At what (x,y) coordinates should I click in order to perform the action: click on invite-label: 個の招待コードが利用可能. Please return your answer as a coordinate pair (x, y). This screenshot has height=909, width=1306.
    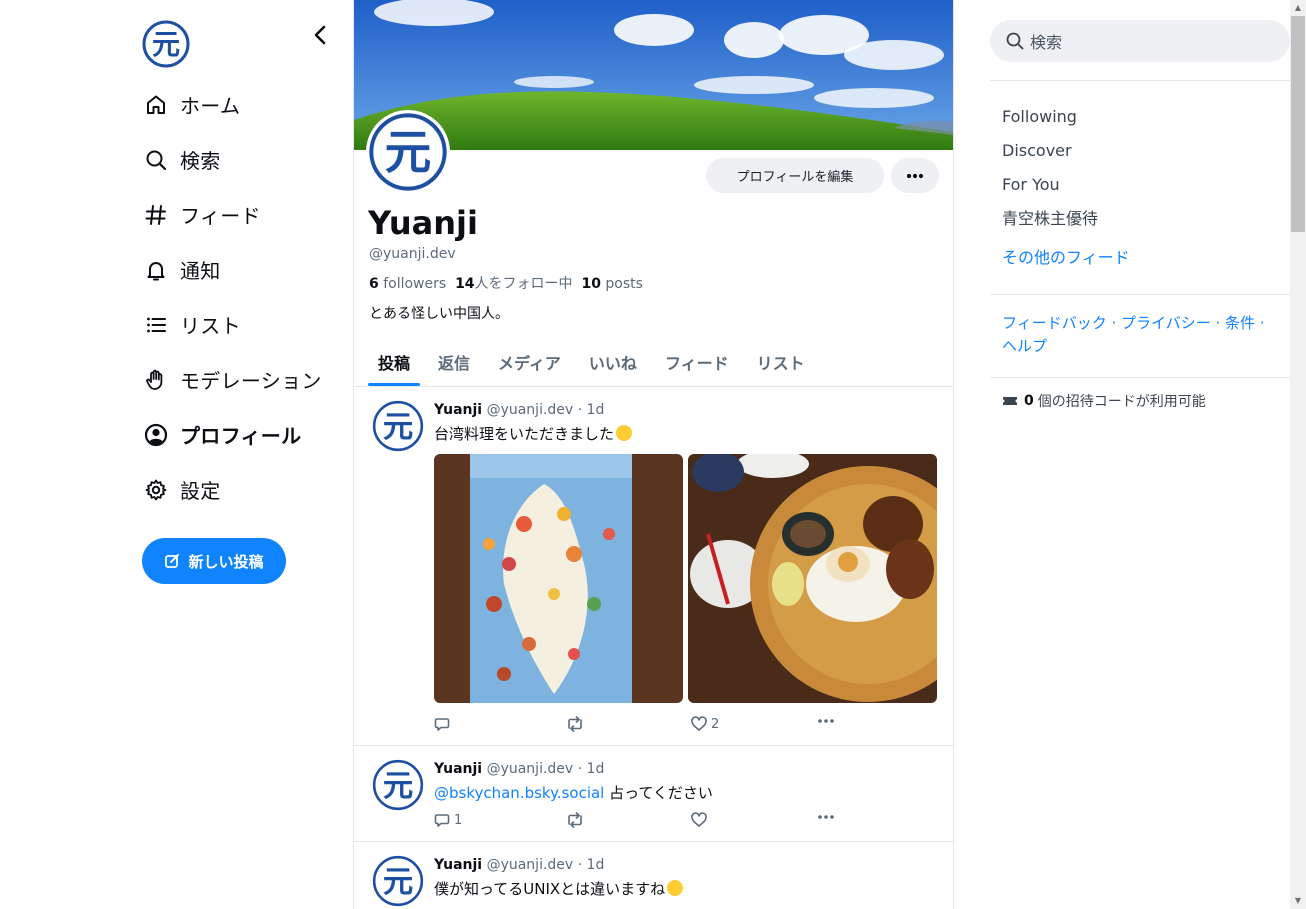
    Looking at the image, I should click on (1121, 402).